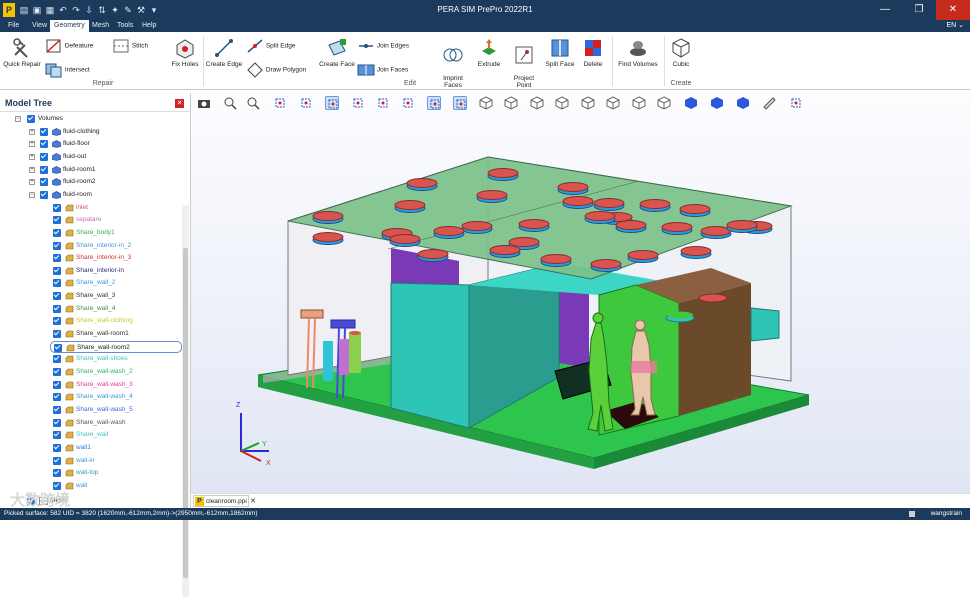 The width and height of the screenshot is (970, 597). I want to click on tree-item: − Volumes, so click(91, 119).